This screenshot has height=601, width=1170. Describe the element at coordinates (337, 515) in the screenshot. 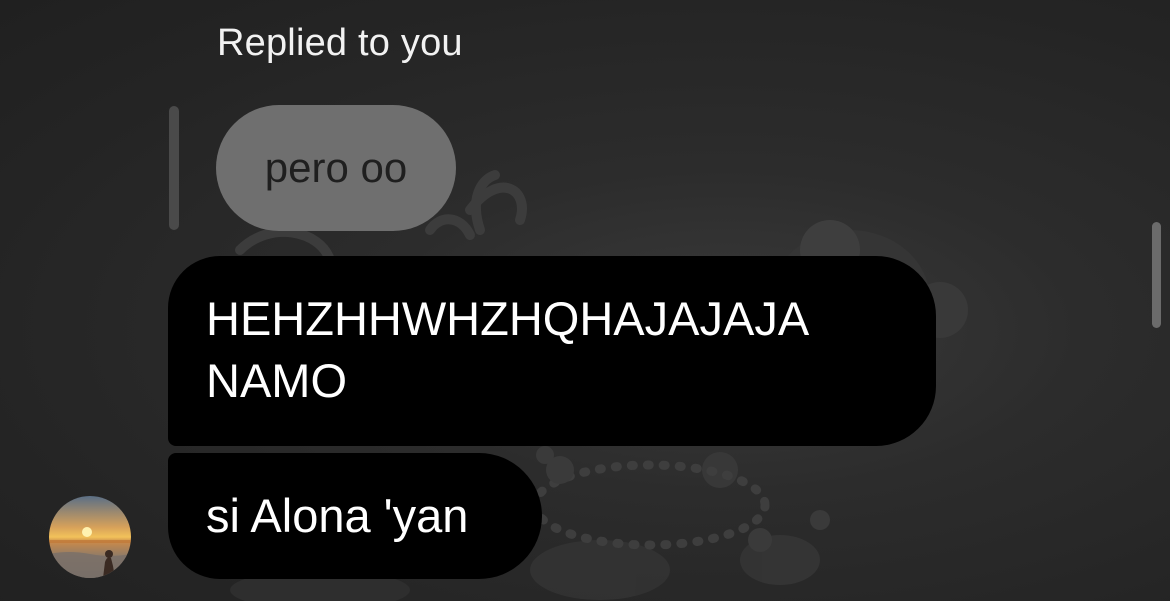

I see `message-text: si Alona 'yan` at that location.